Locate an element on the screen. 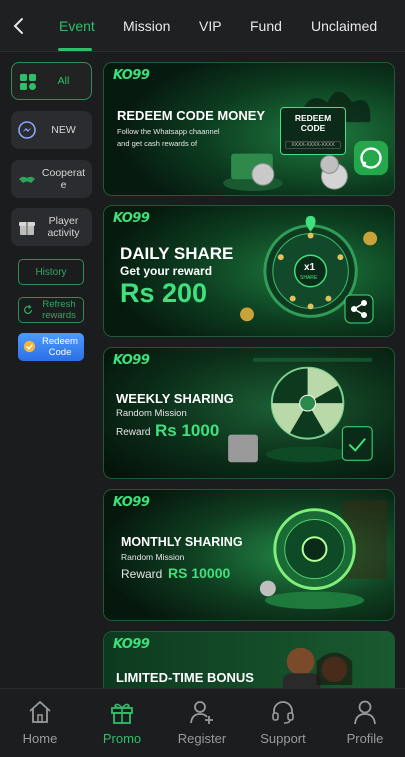  card-title: LIMITED-TIME BONUS is located at coordinates (185, 677).